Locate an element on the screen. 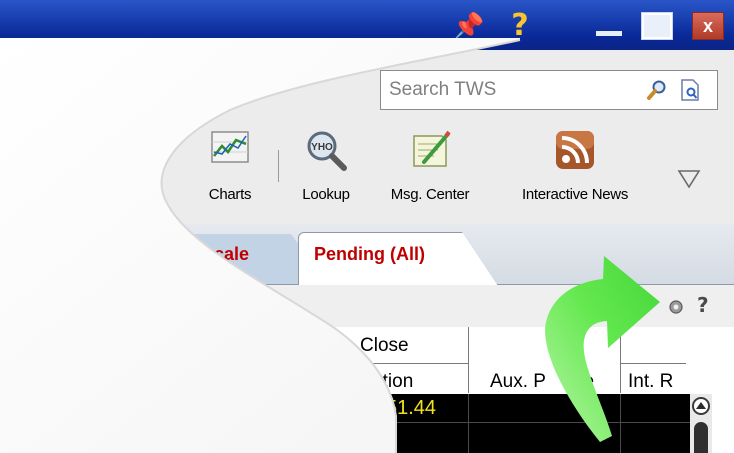 This screenshot has height=453, width=734. toolbar-lookup: YHO Lookup is located at coordinates (326, 171).